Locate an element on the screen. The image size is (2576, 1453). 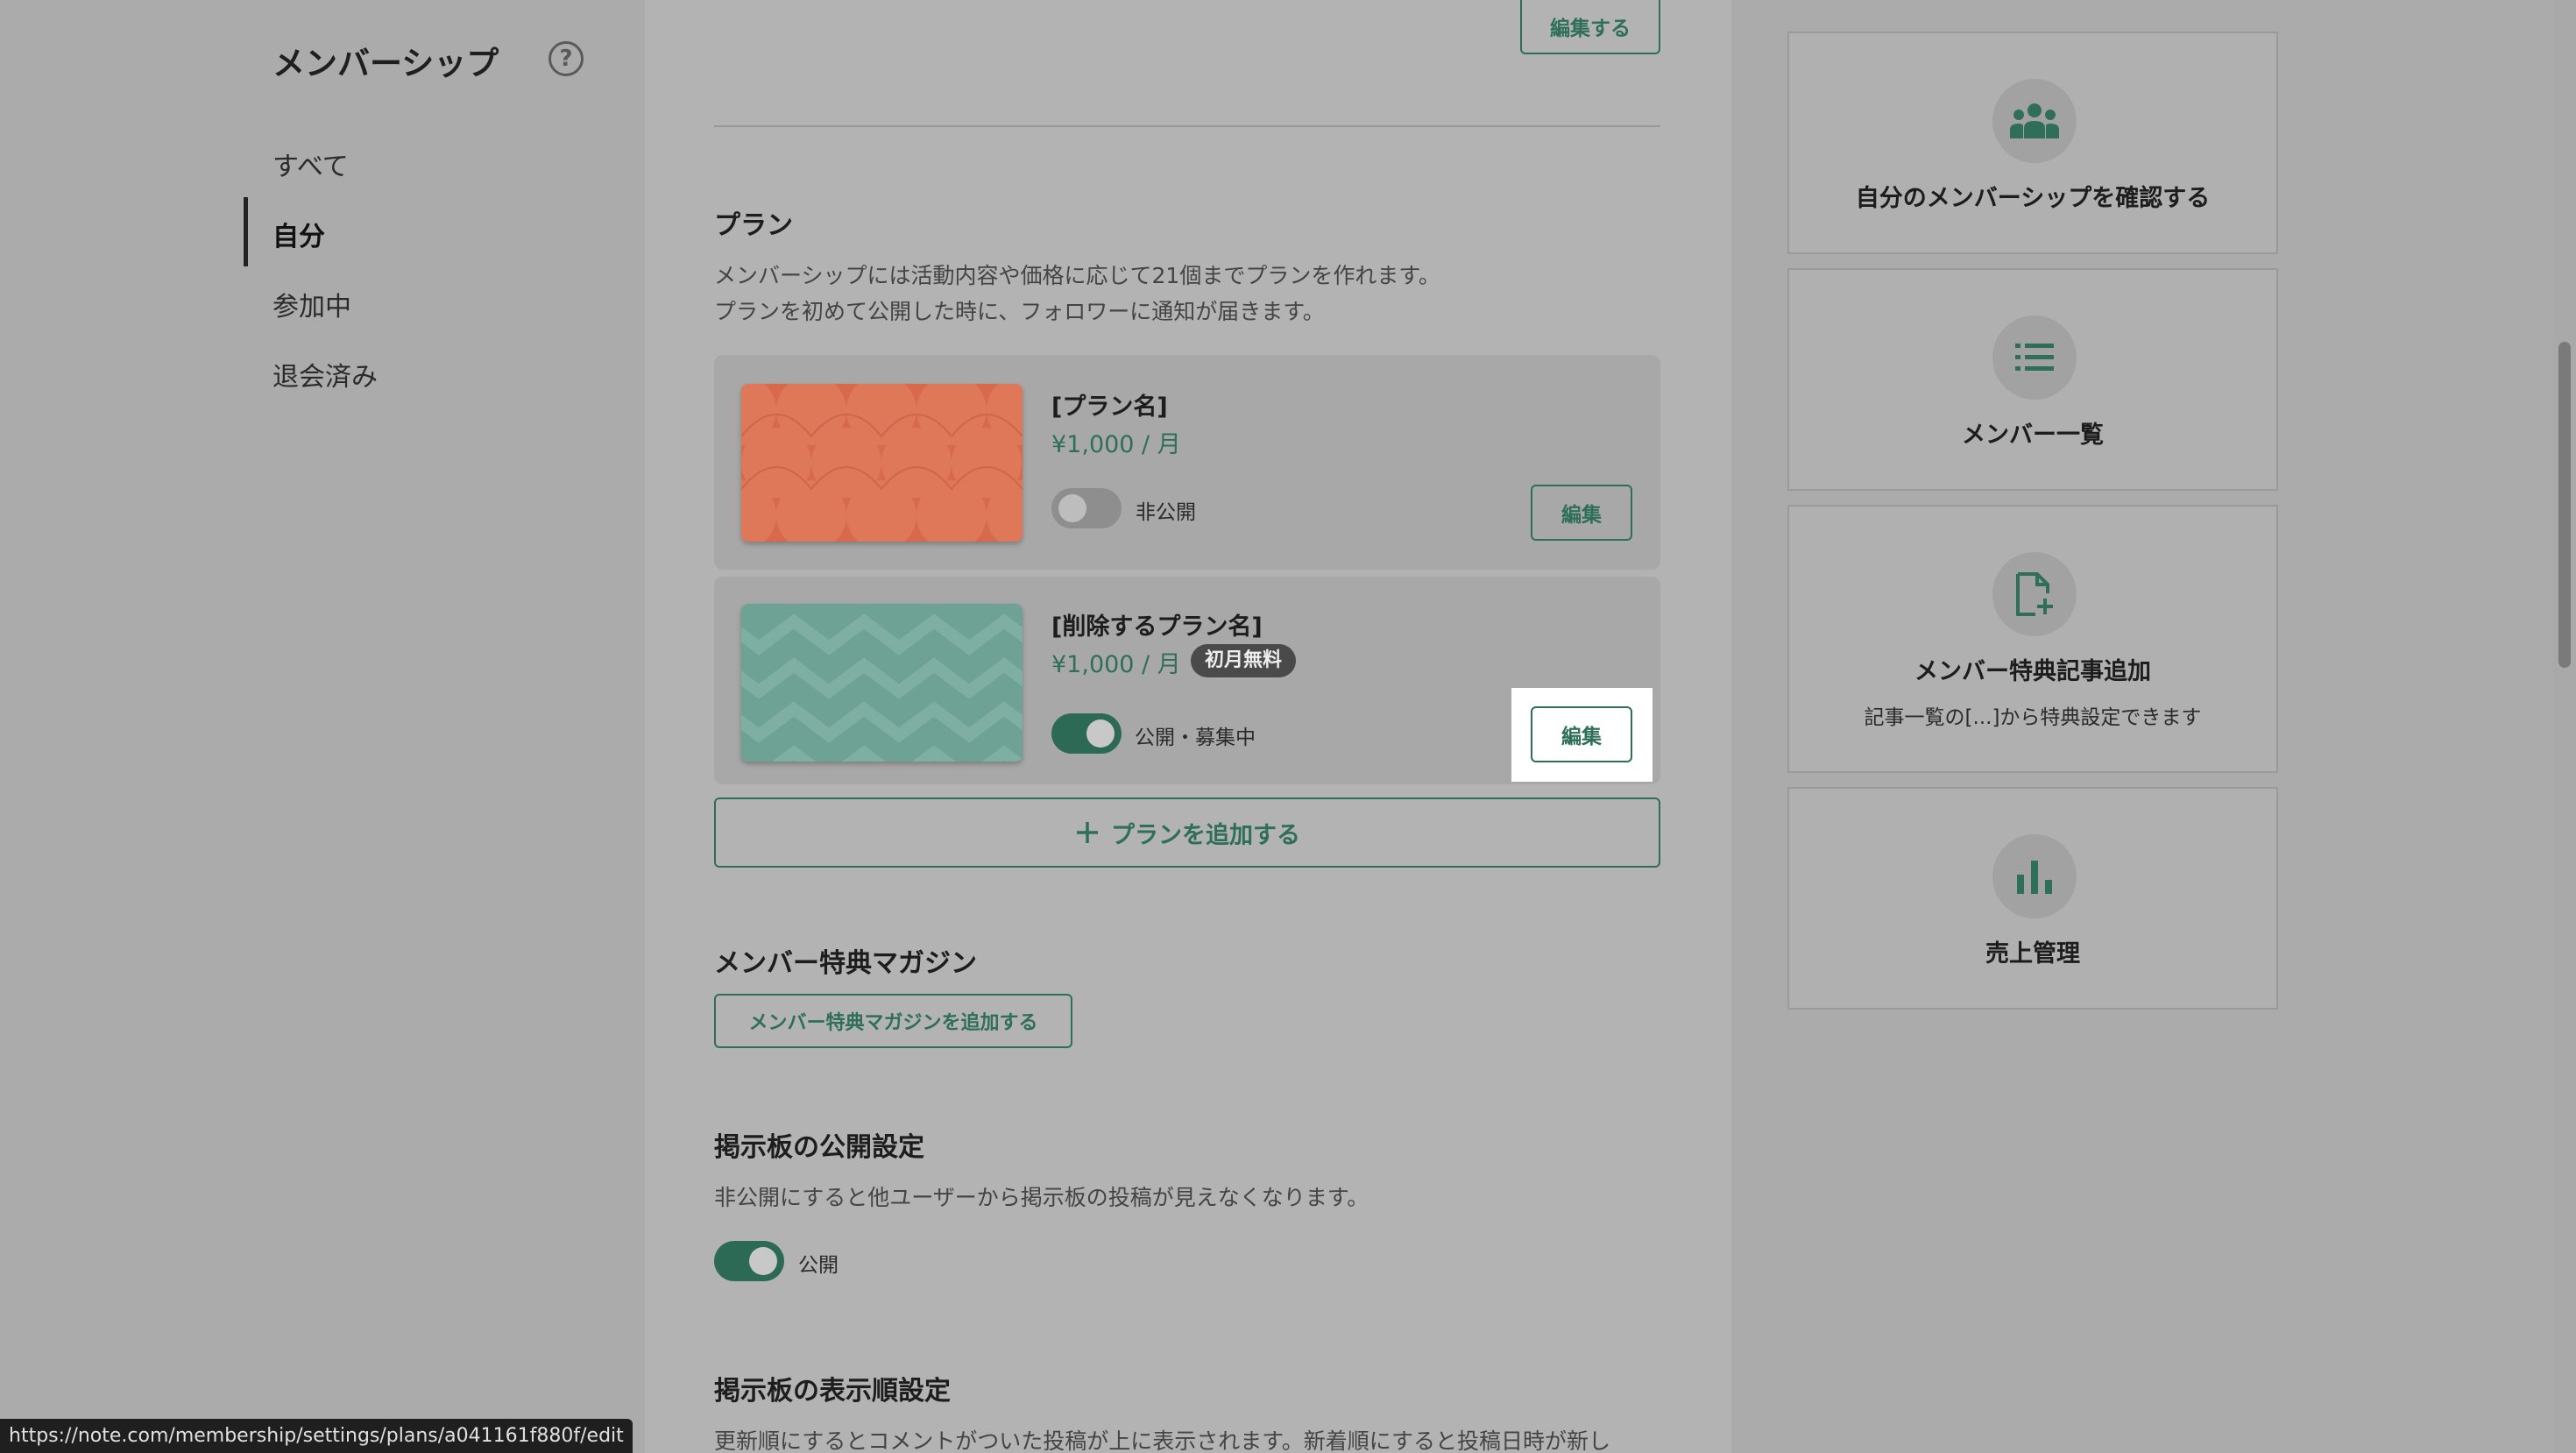
add-plan-label: プランを追加する is located at coordinates (1205, 835).